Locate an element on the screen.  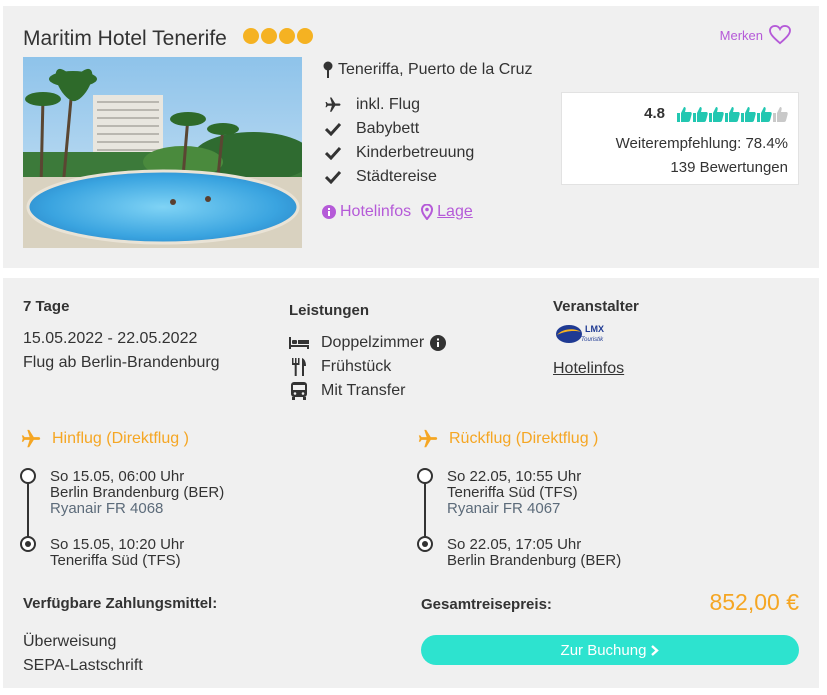
departure-airport: Teneriffa Süd (TFS) is located at coordinates (512, 492).